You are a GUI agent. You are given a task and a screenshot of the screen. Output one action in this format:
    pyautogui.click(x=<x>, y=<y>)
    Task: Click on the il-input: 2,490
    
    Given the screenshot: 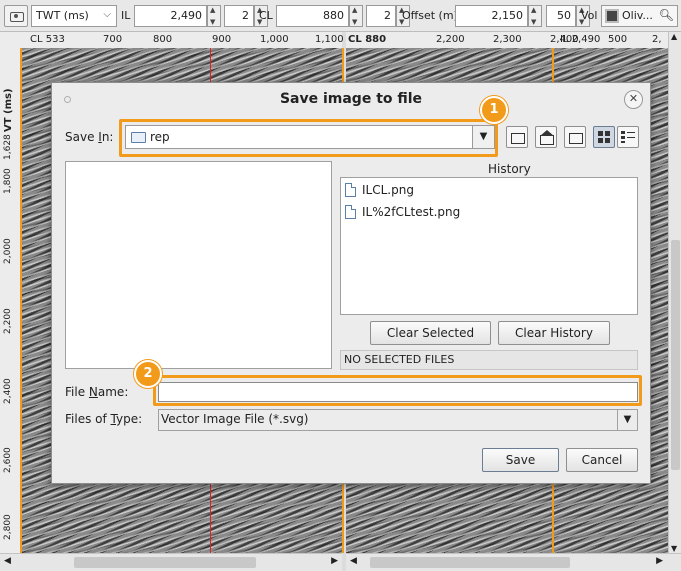 What is the action you would take?
    pyautogui.click(x=170, y=16)
    